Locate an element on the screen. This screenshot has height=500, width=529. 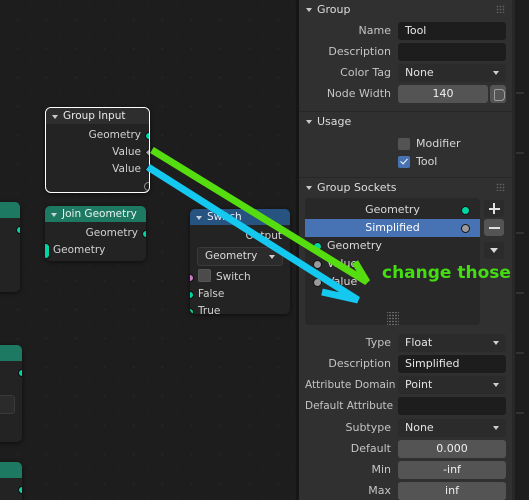
row-max: Max inf is located at coordinates (405, 490).